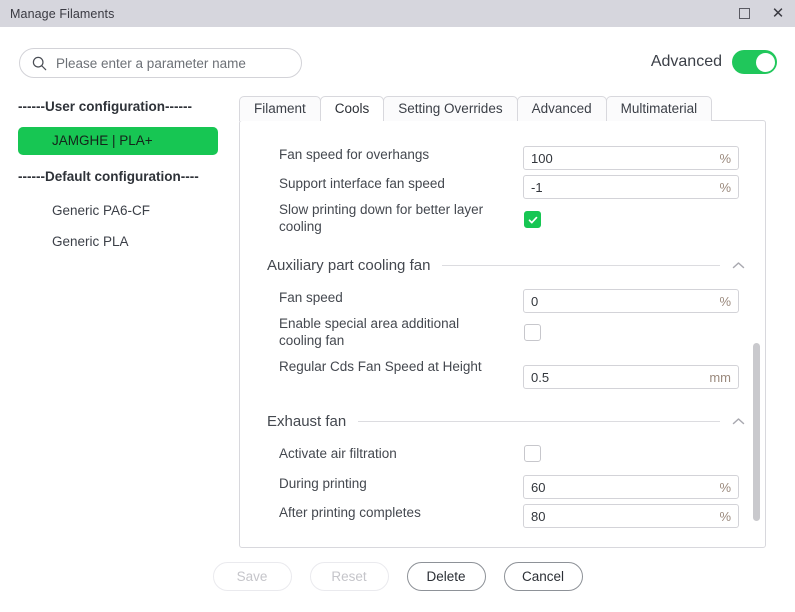 This screenshot has width=795, height=612. Describe the element at coordinates (542, 158) in the screenshot. I see `field-value: 100` at that location.